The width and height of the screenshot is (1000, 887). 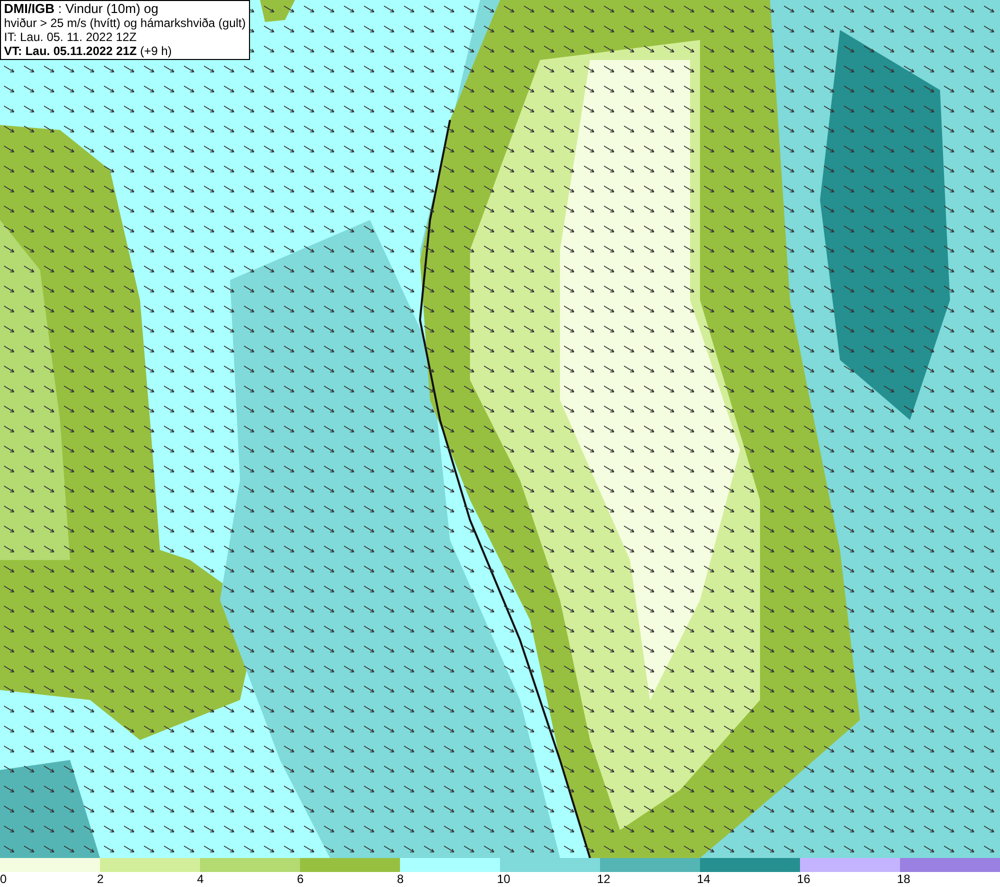 I want to click on legend-label: 14, so click(x=703, y=879).